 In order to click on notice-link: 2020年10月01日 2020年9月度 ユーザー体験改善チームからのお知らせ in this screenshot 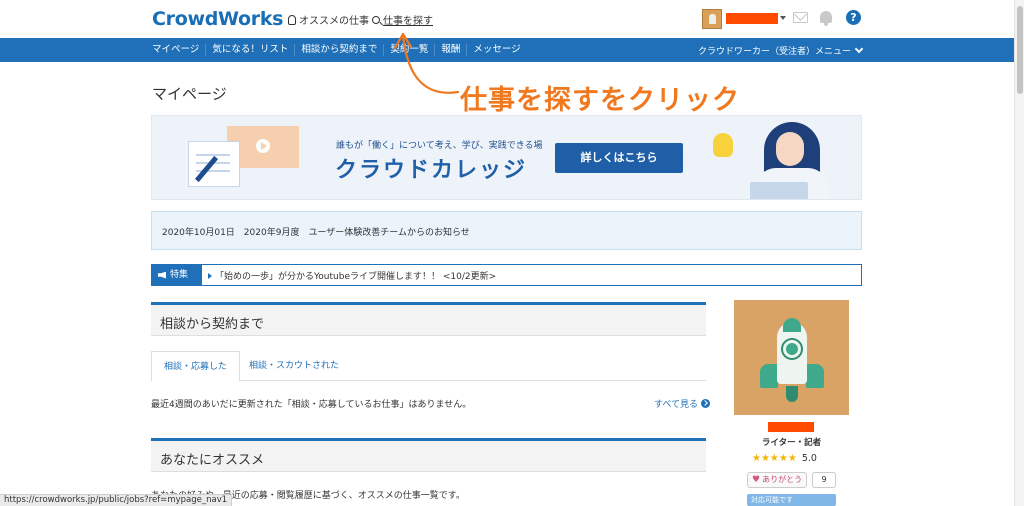, I will do `click(316, 231)`.